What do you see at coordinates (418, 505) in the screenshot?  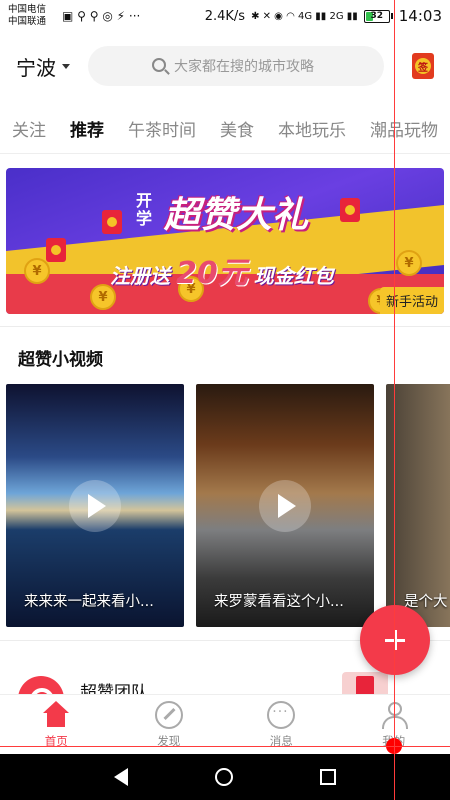 I see `video-card: 是个大` at bounding box center [418, 505].